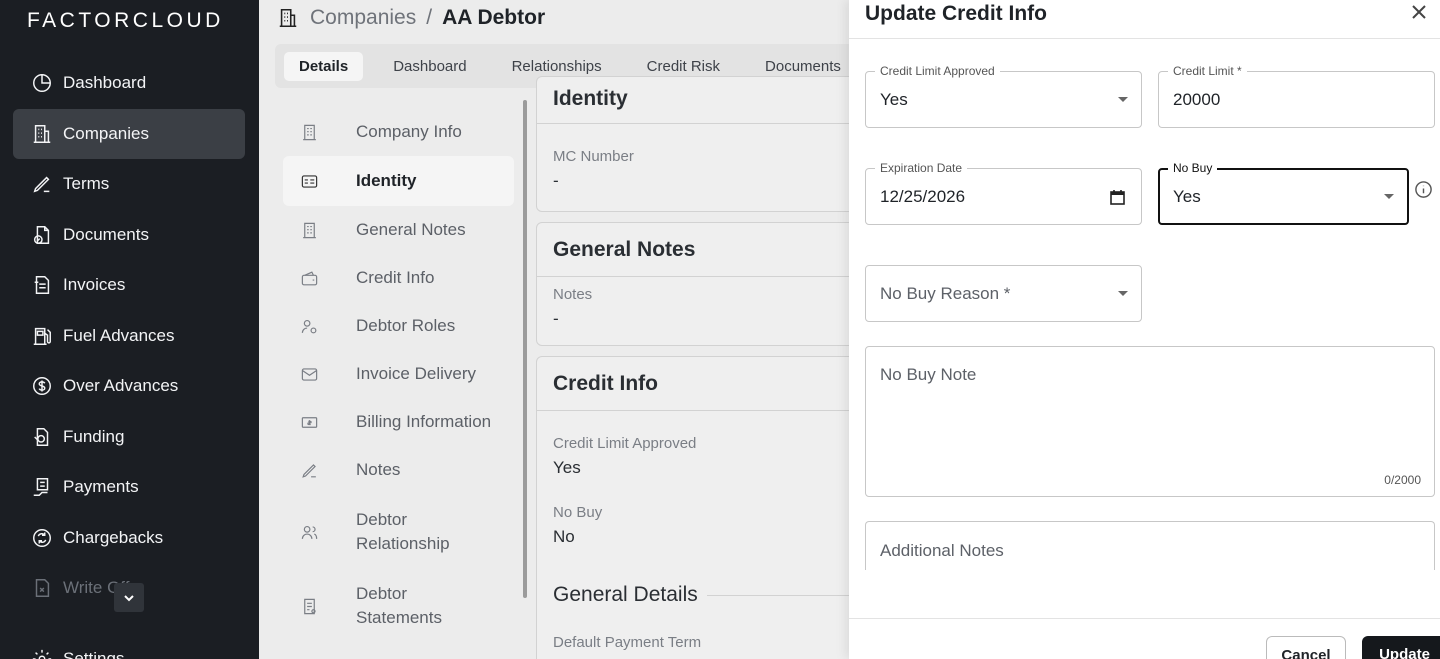 This screenshot has width=1440, height=659. What do you see at coordinates (409, 131) in the screenshot?
I see `section-nav-label: Company Info` at bounding box center [409, 131].